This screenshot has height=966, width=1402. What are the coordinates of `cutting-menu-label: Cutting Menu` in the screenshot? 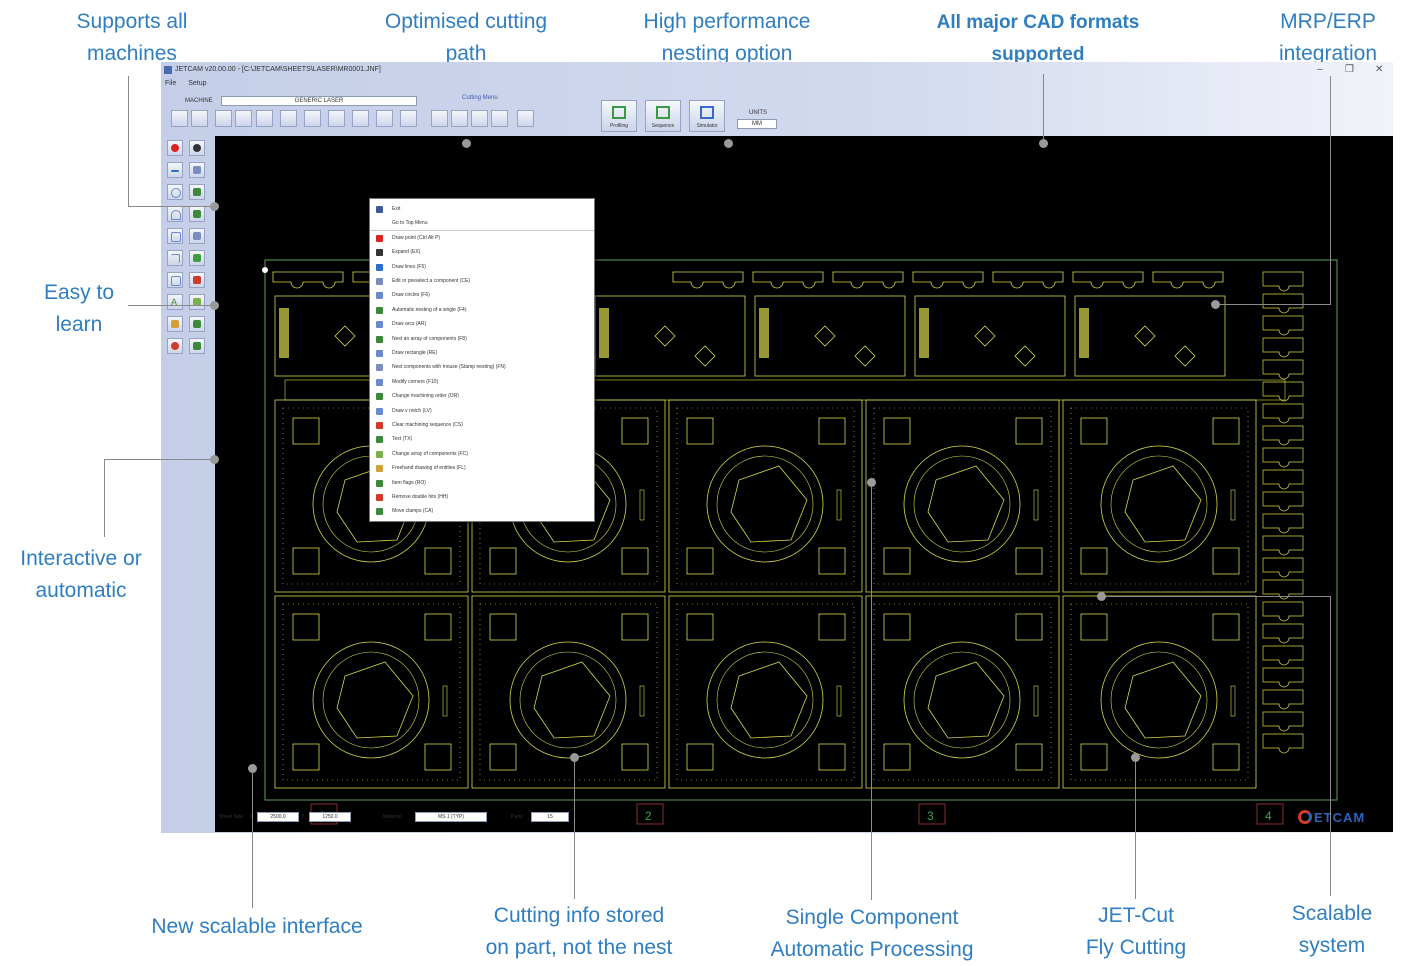 It's located at (480, 98).